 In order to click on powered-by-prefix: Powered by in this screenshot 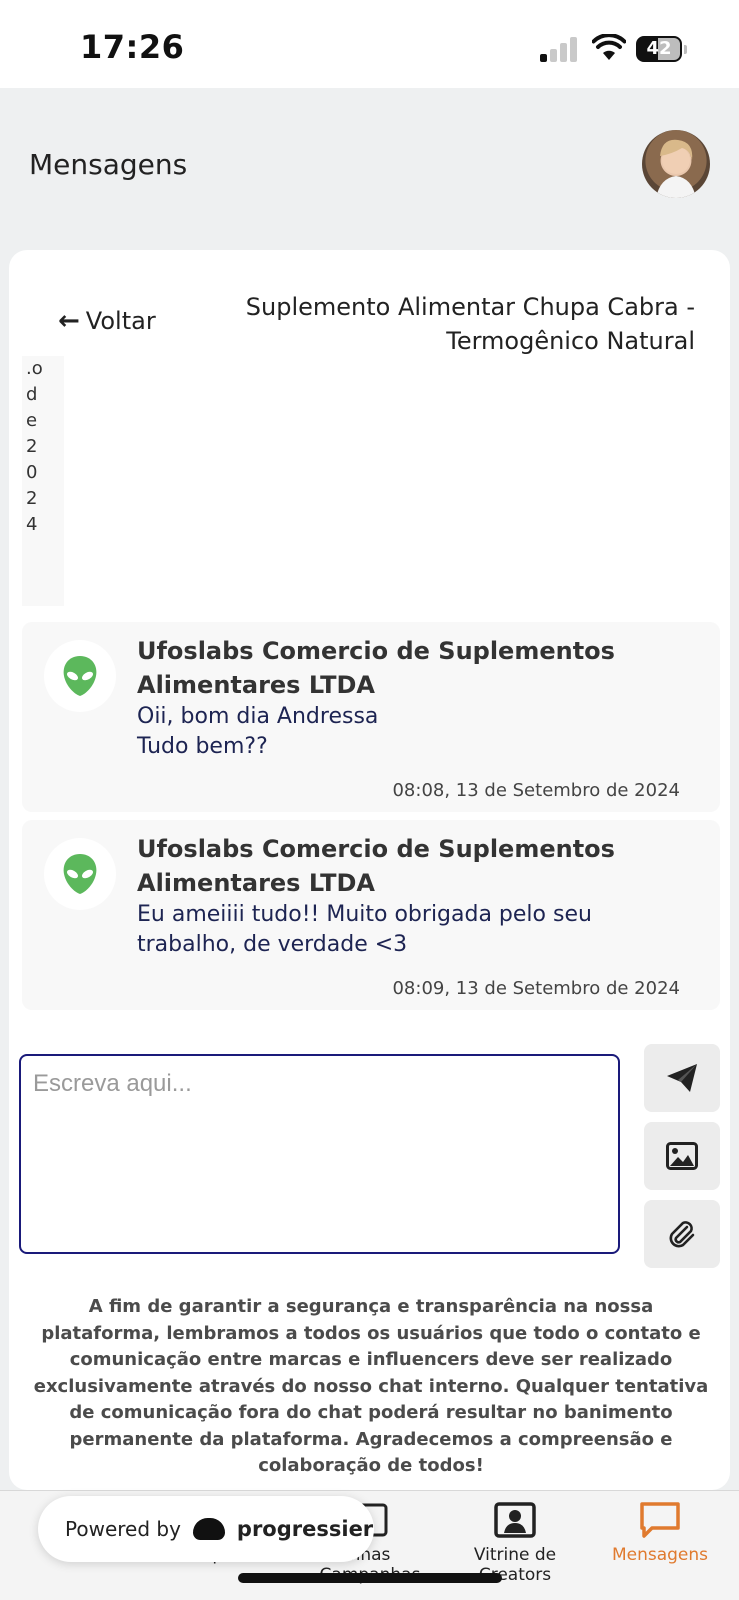, I will do `click(123, 1529)`.